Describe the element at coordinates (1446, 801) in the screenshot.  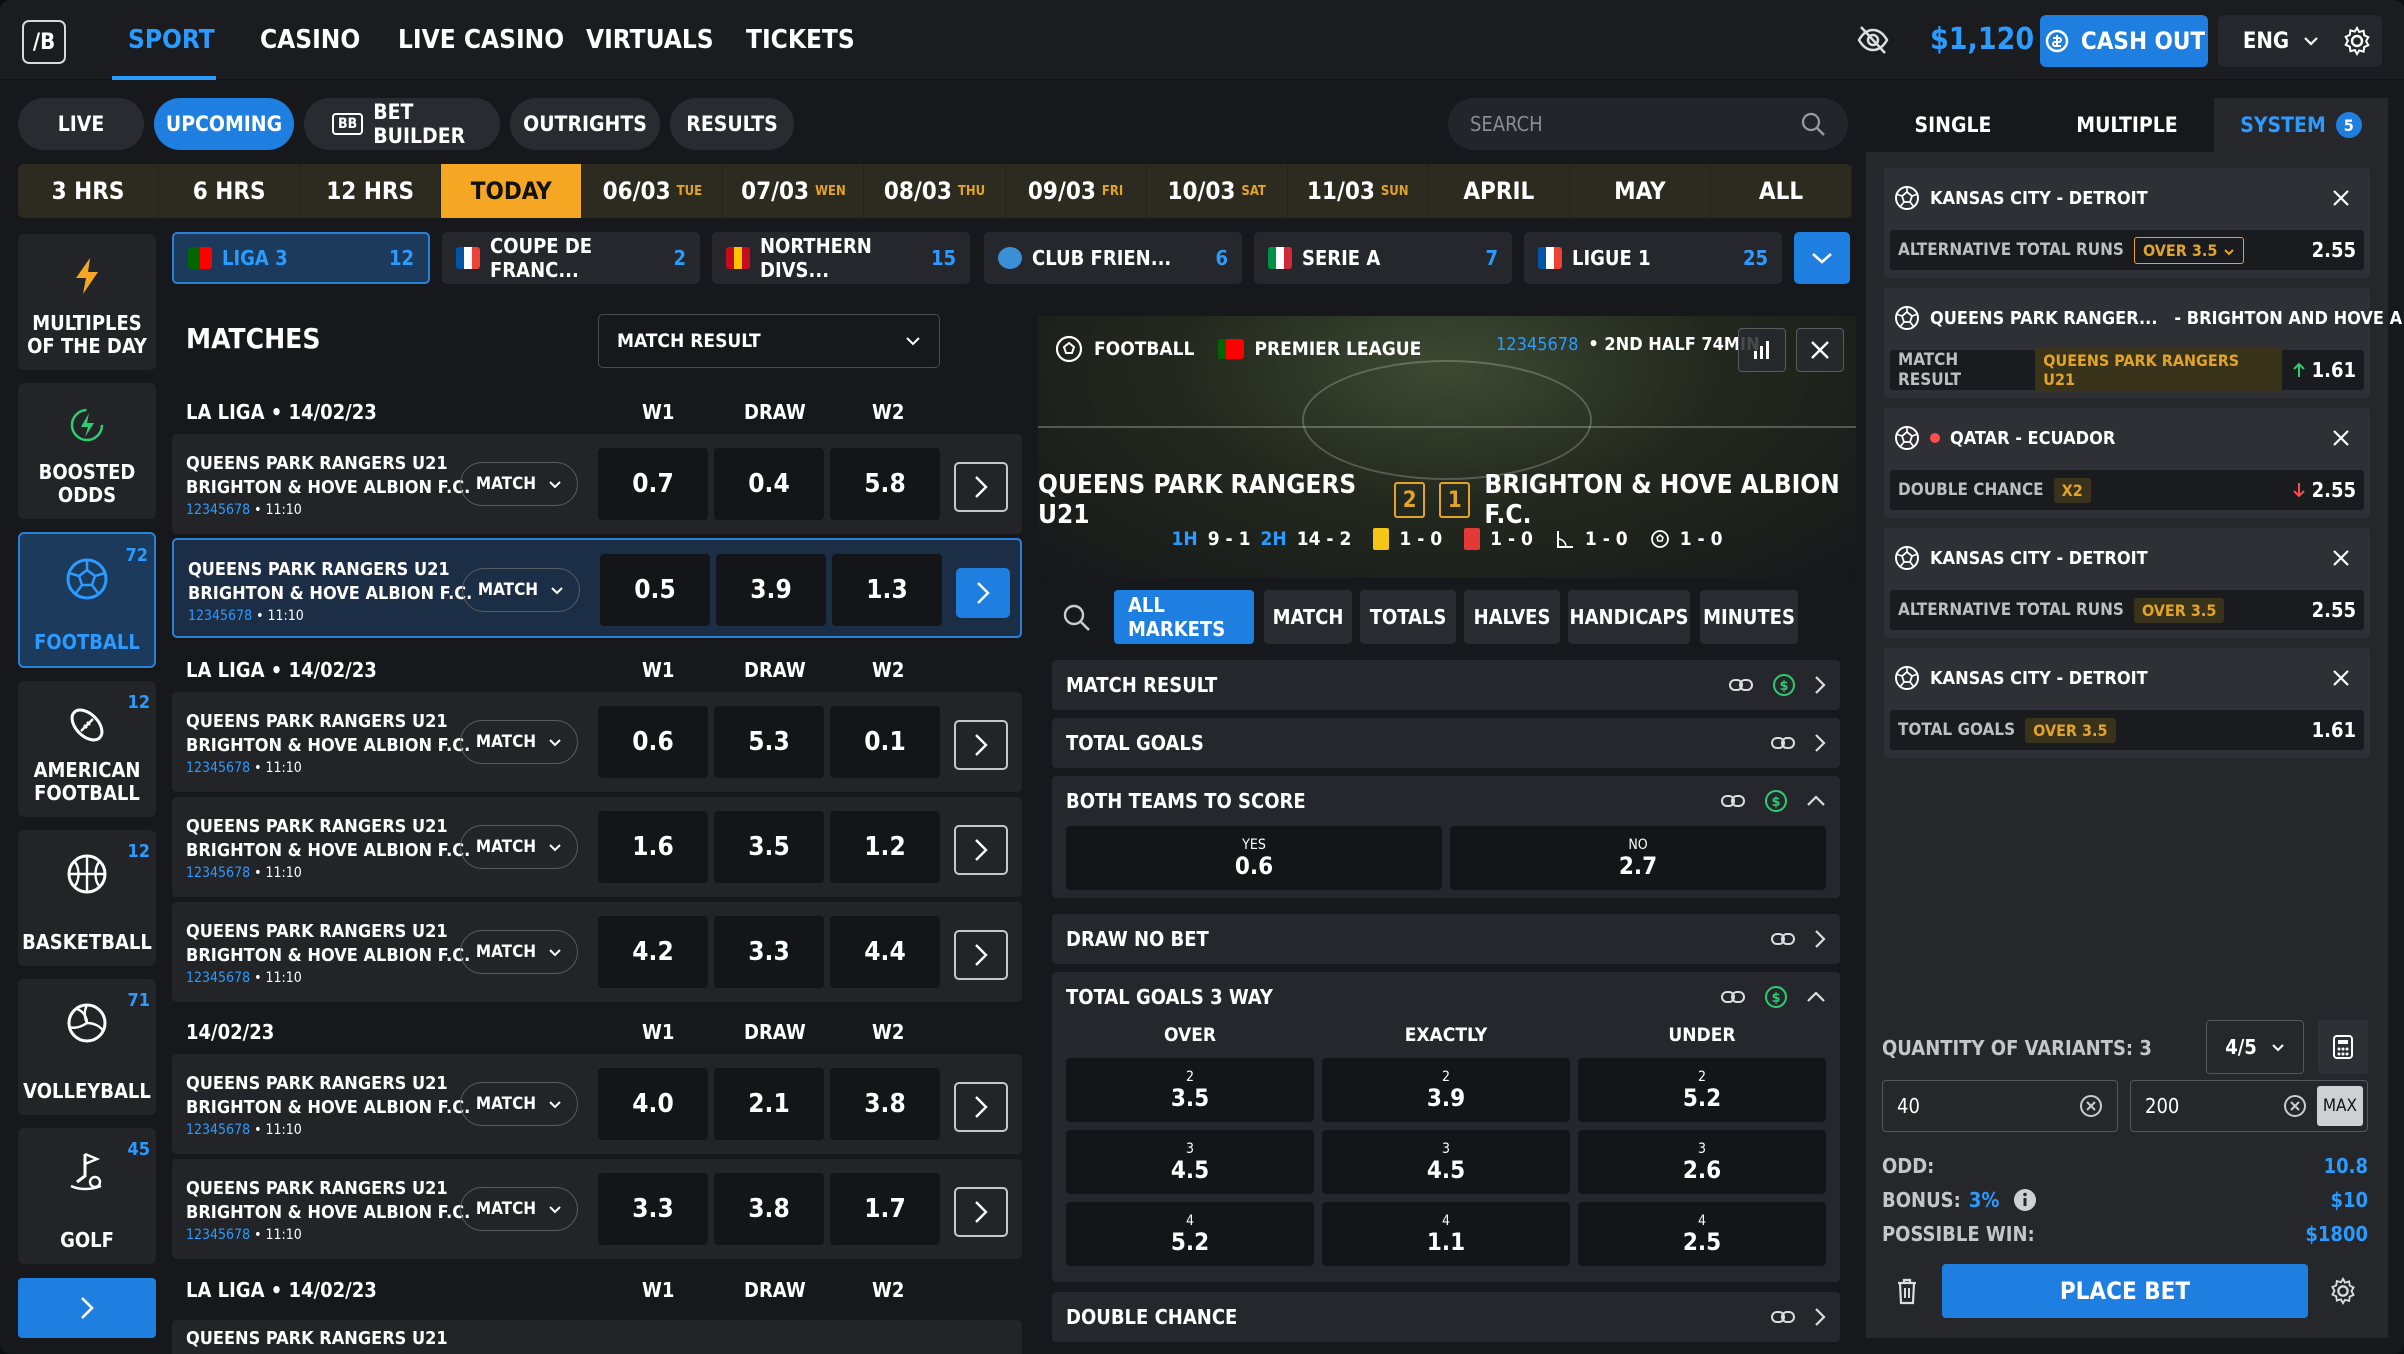
I see `market-btts-header: BOTH TEAMS TO SCORE $` at that location.